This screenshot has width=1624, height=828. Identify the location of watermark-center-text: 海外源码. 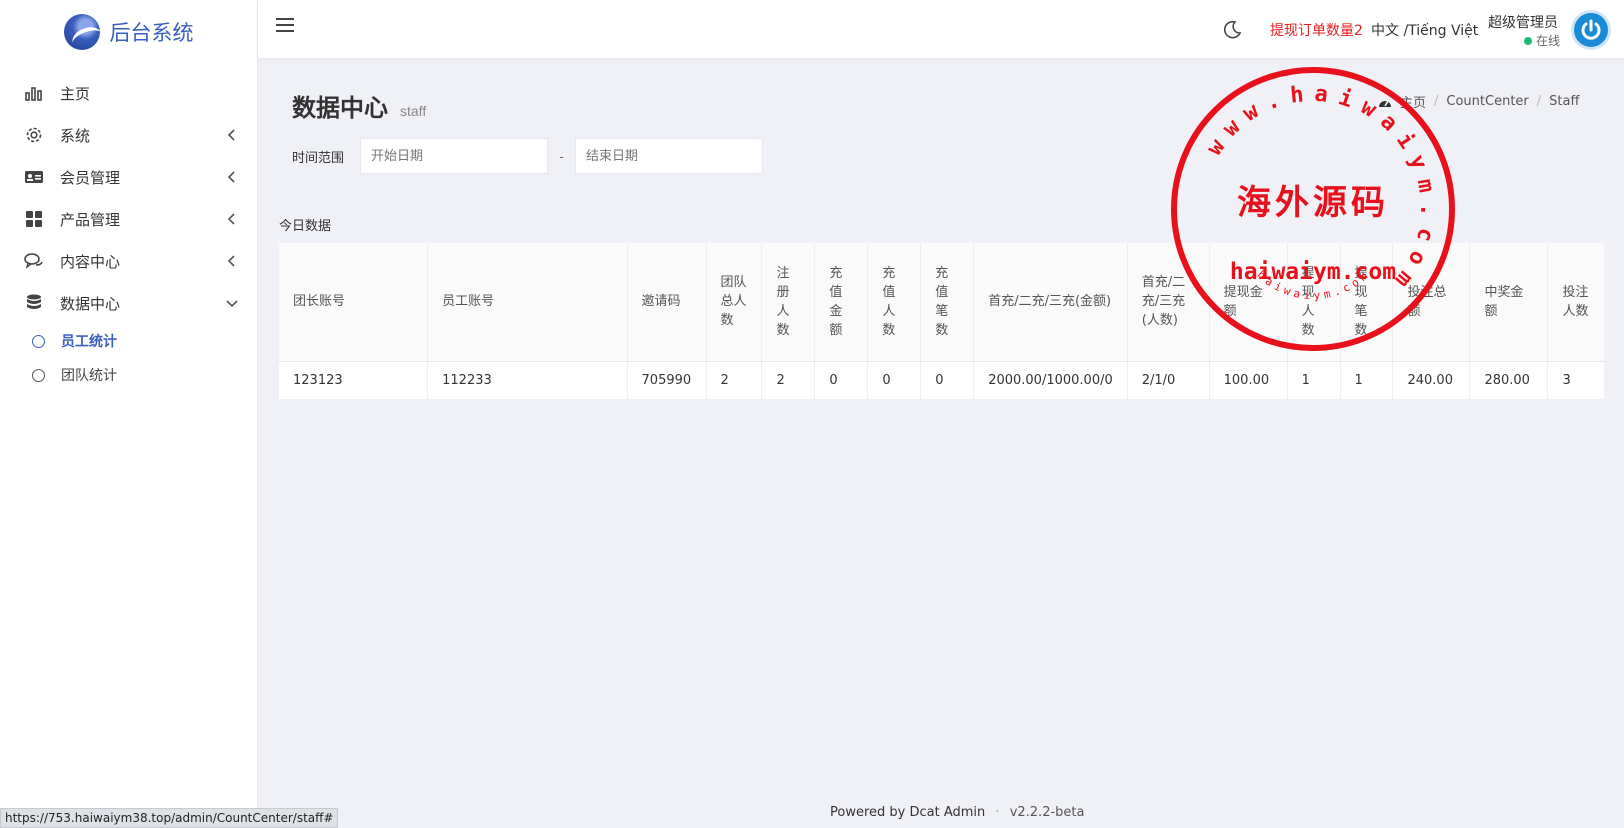
(1313, 203).